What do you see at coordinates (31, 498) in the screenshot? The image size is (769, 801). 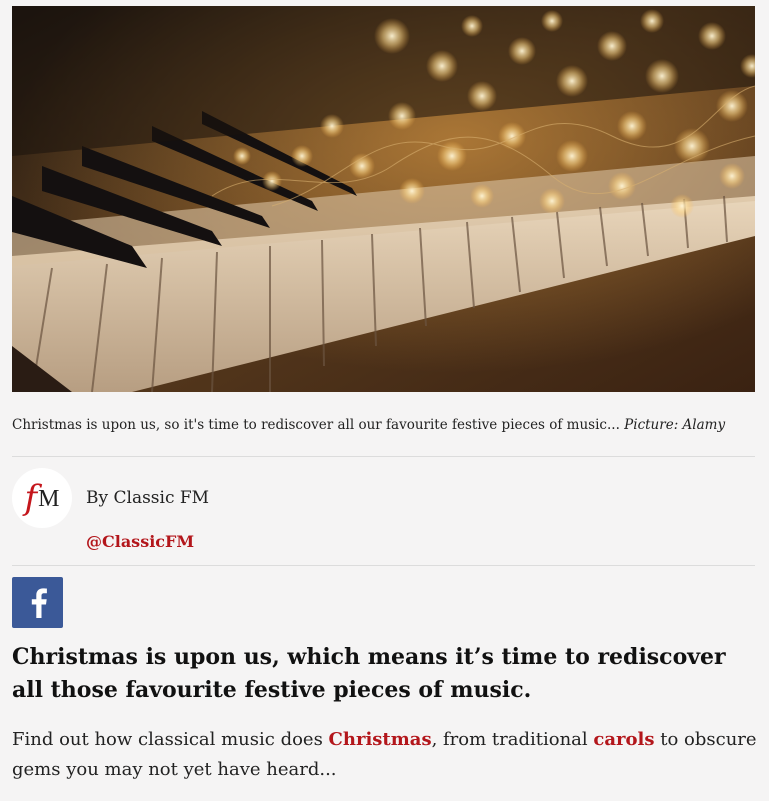 I see `logo-f: f` at bounding box center [31, 498].